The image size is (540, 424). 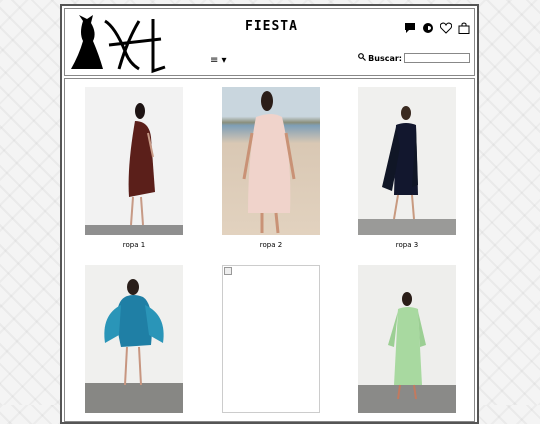 I want to click on logo, so click(x=118, y=43).